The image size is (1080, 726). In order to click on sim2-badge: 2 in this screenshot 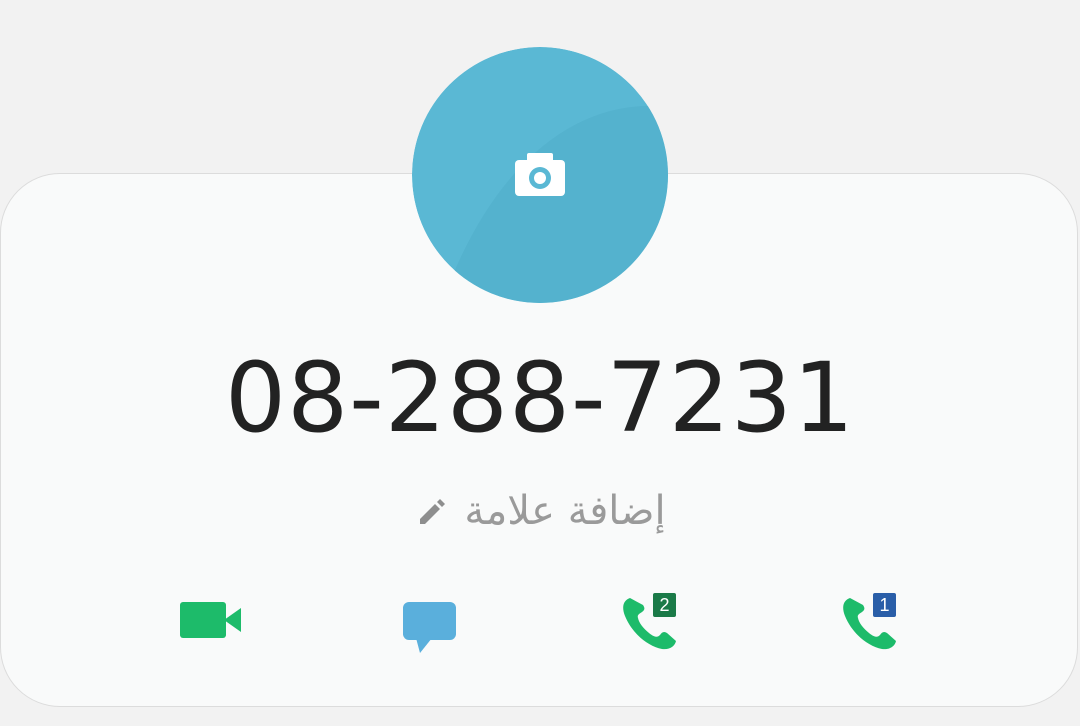, I will do `click(664, 605)`.